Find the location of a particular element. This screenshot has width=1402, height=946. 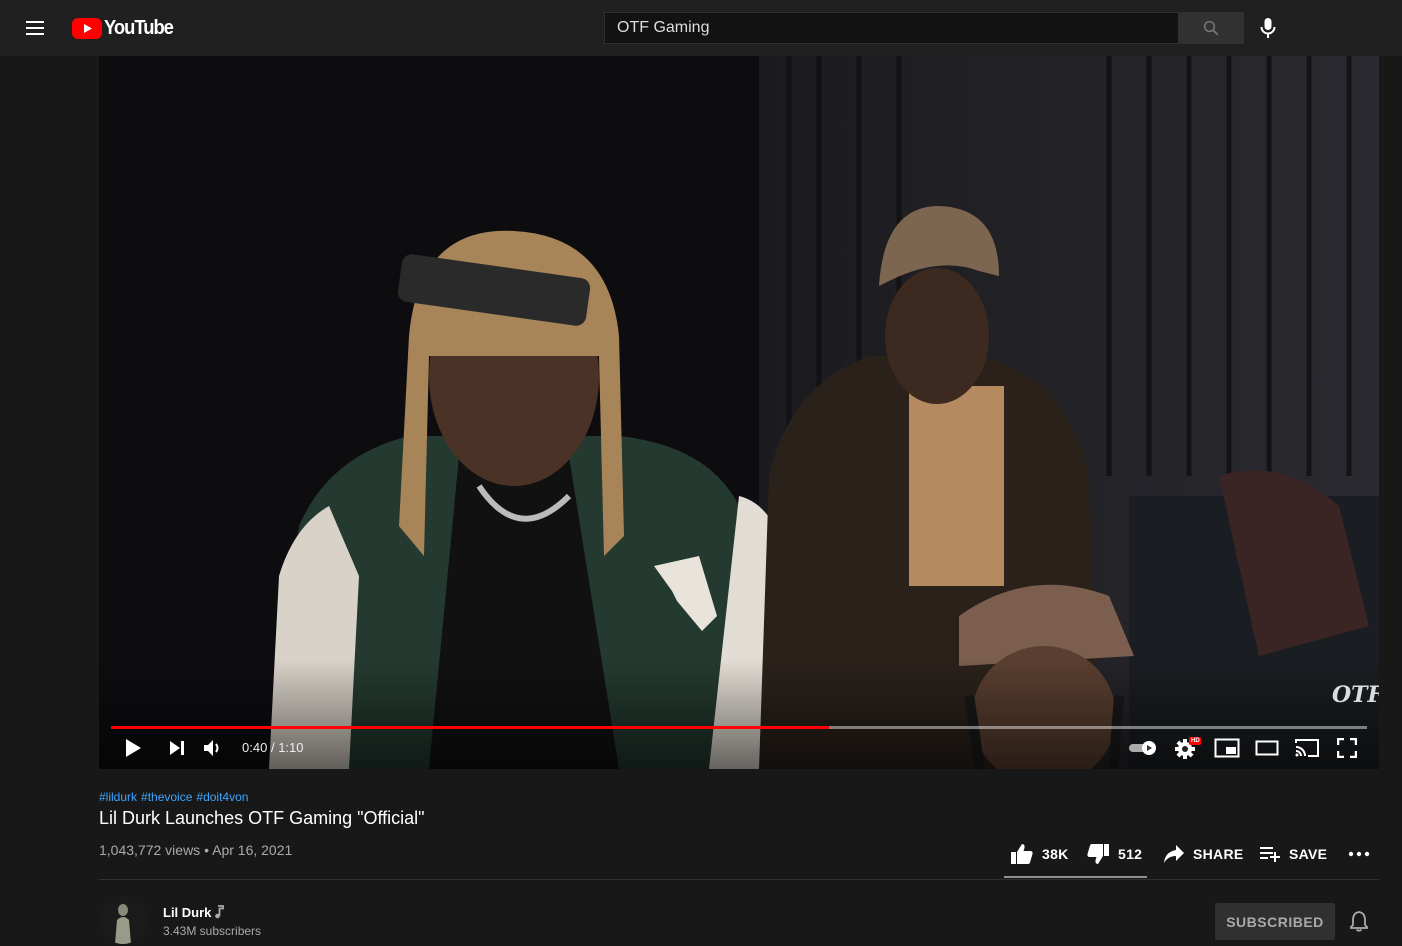

cast-icon is located at coordinates (1307, 748).